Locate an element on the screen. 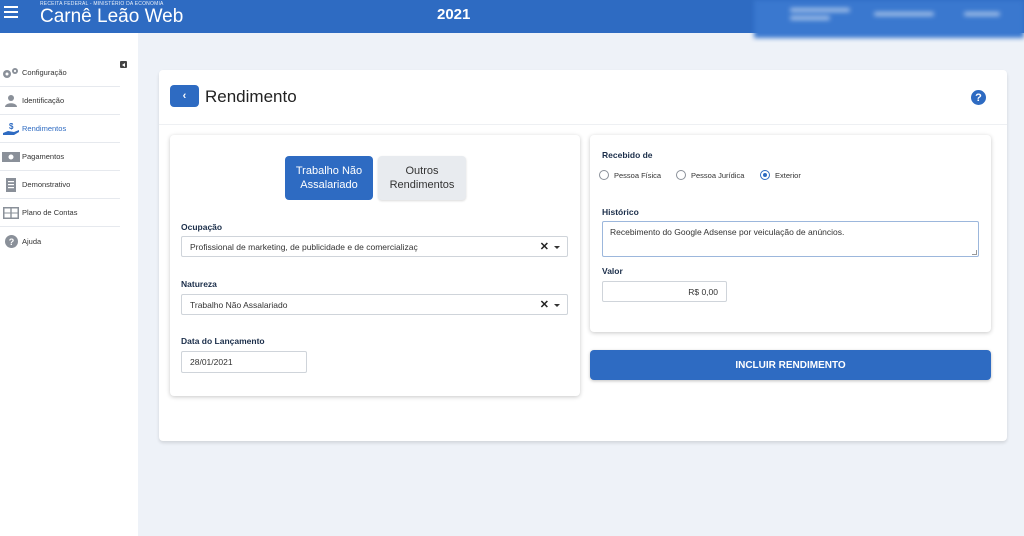 The image size is (1024, 536). resize-handle-icon is located at coordinates (974, 252).